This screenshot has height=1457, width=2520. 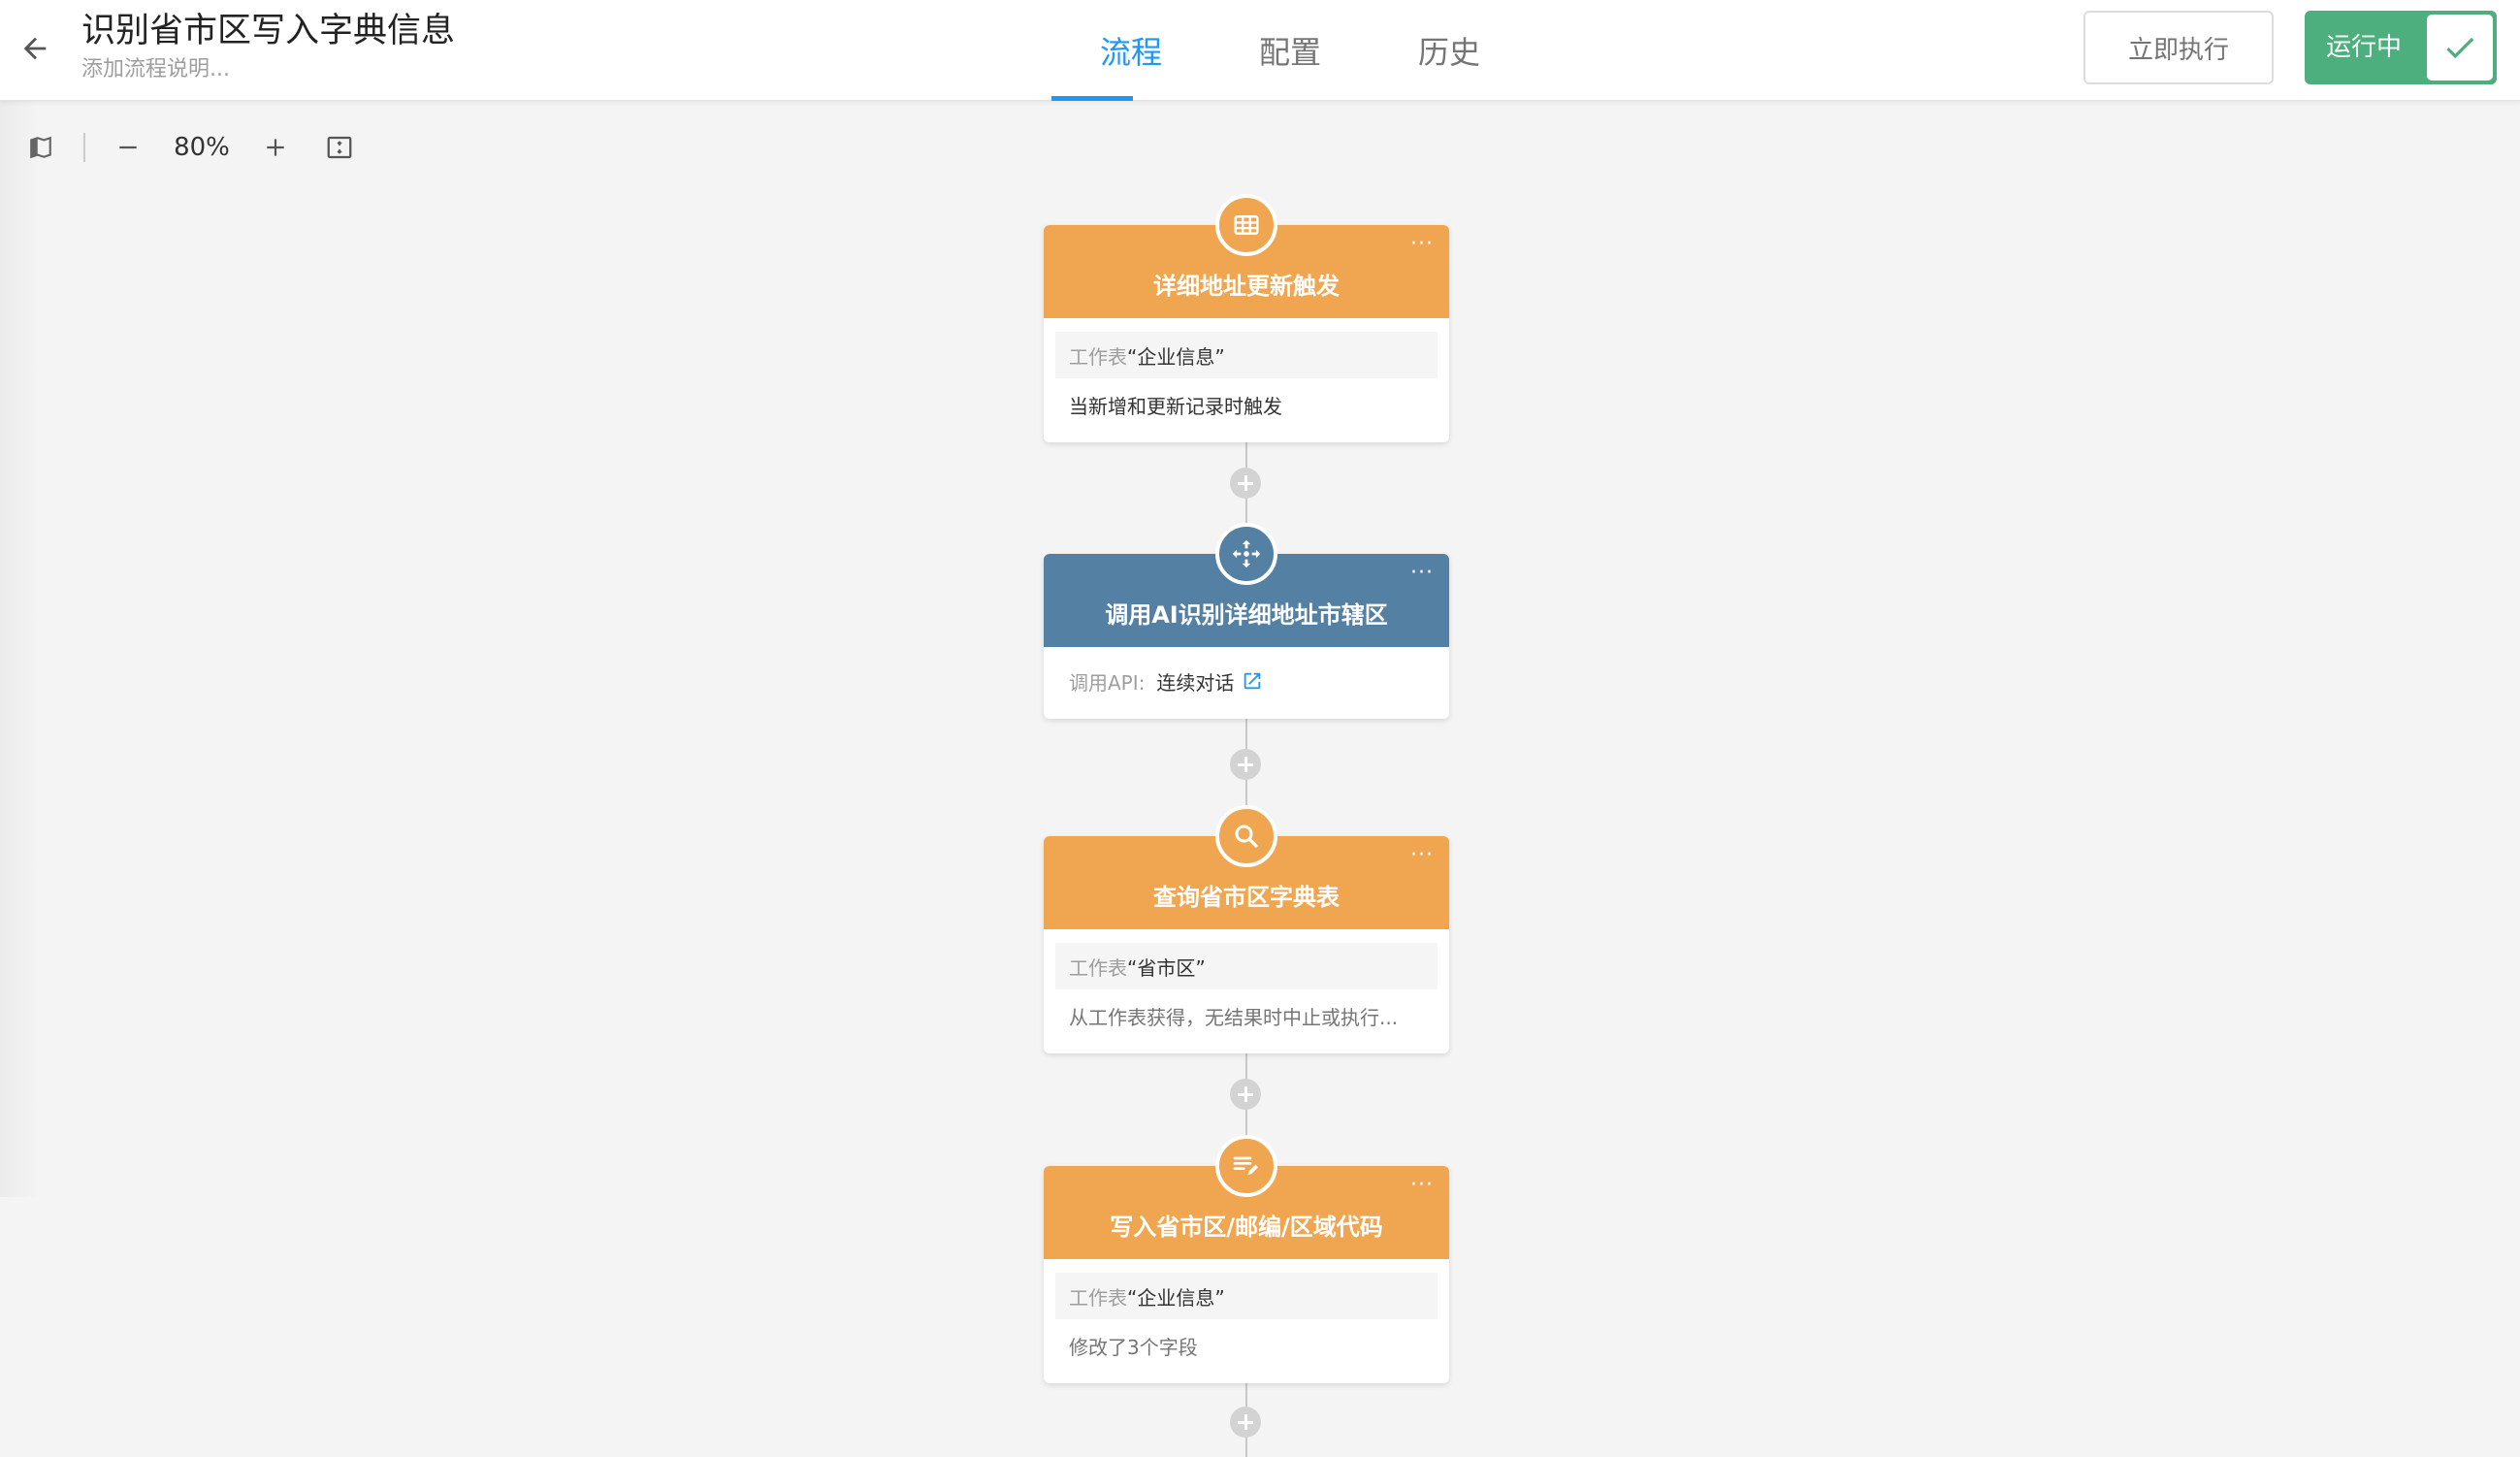 What do you see at coordinates (1246, 898) in the screenshot?
I see `node-title: 查询省市区字典表` at bounding box center [1246, 898].